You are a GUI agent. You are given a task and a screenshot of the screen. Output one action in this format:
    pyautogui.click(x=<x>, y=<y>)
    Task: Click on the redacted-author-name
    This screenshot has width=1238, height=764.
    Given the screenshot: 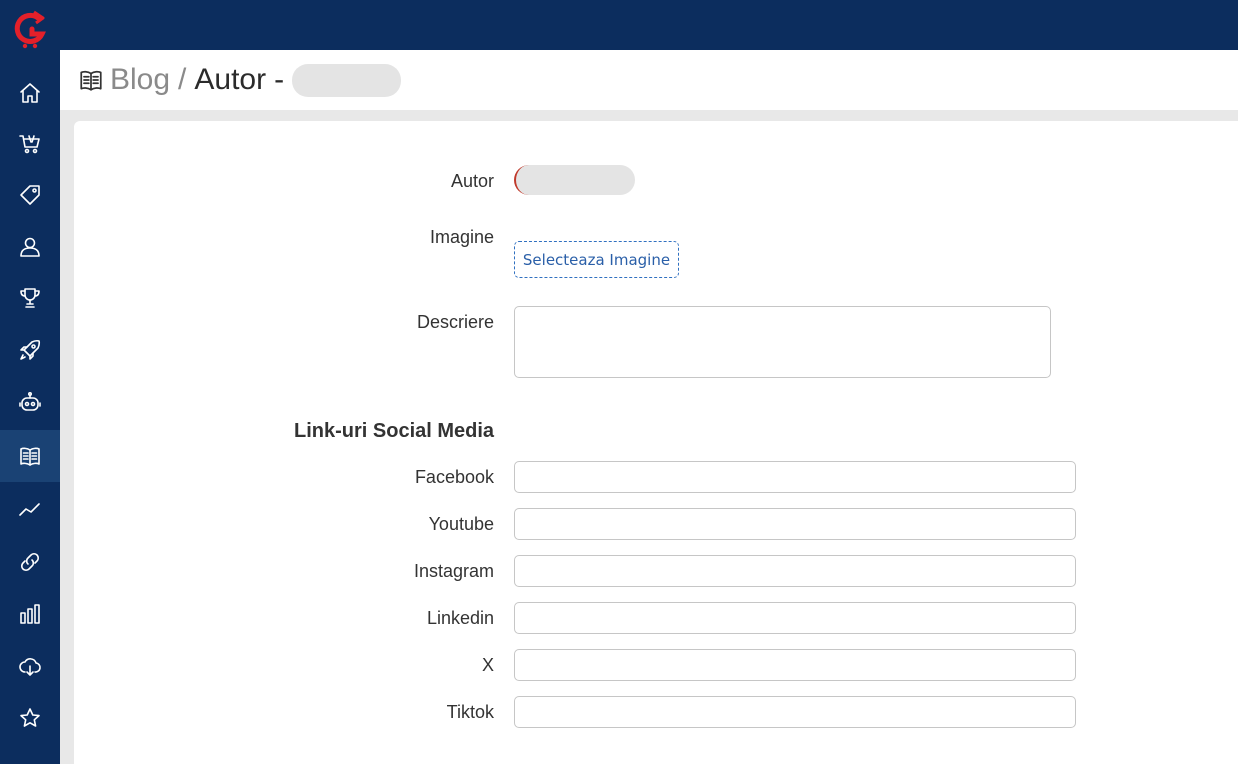 What is the action you would take?
    pyautogui.click(x=347, y=80)
    